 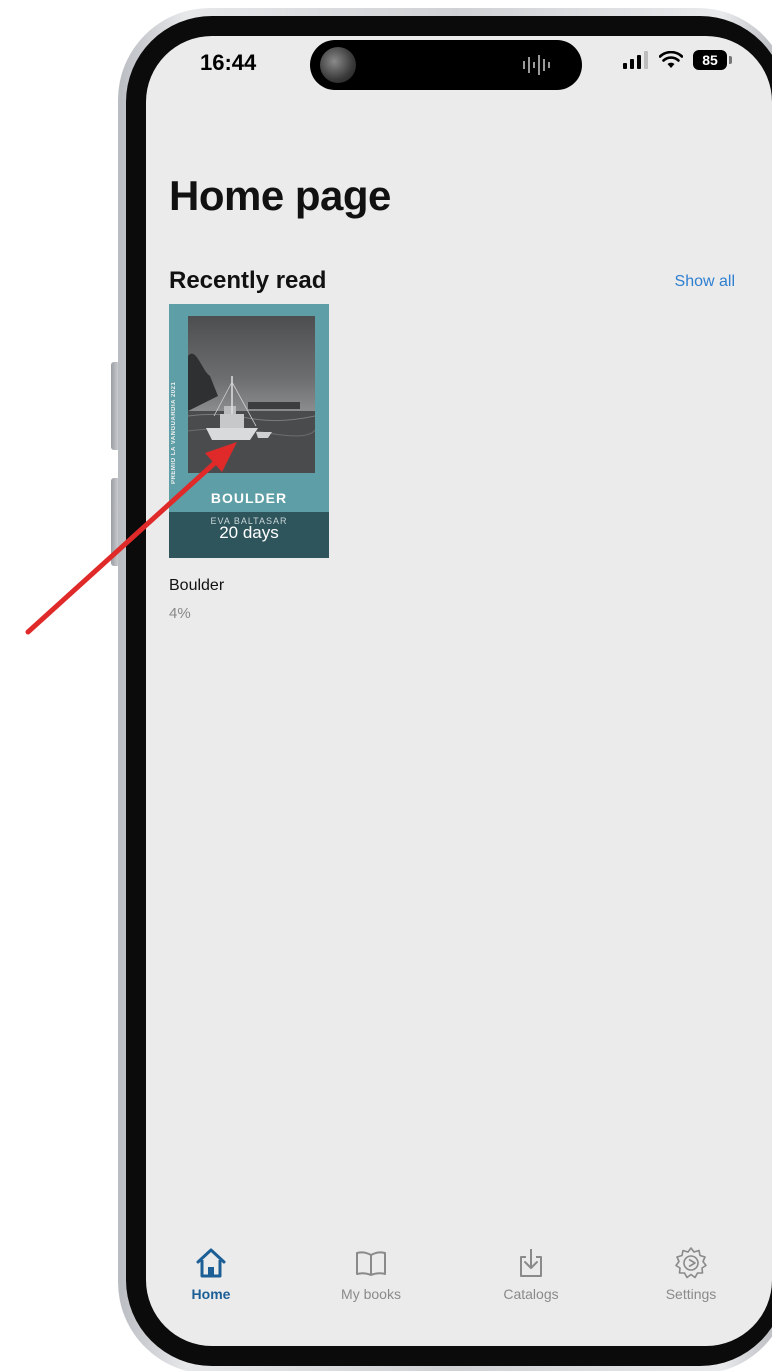 I want to click on battery-level: 85, so click(x=710, y=60).